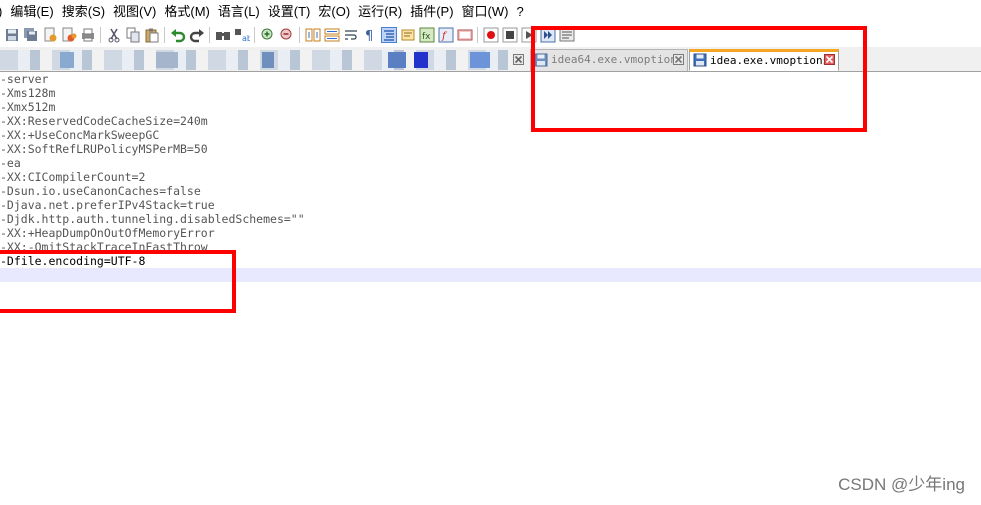  Describe the element at coordinates (699, 79) in the screenshot. I see `annotation-box-tabs` at that location.